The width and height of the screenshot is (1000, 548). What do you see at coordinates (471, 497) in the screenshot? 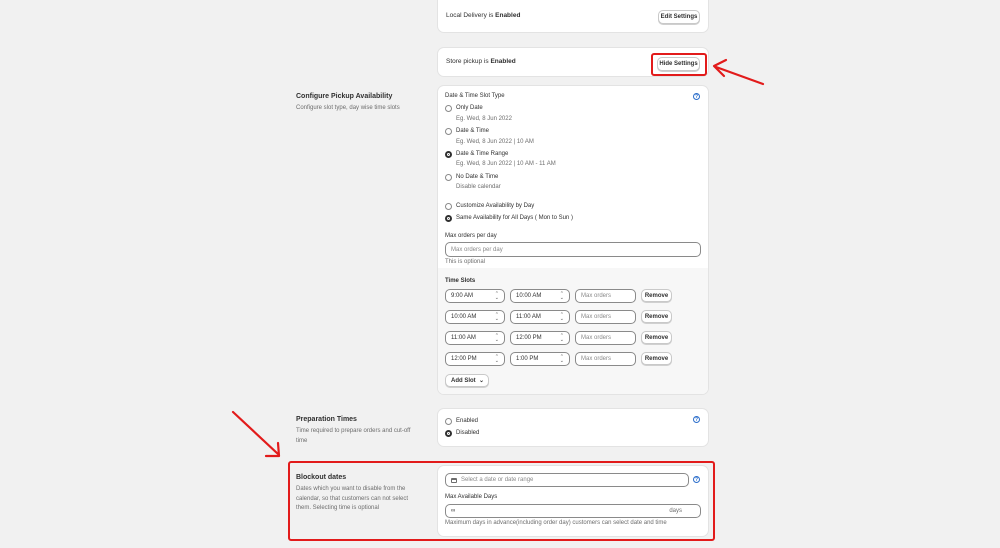
I see `max-days-label: Max Available Days` at bounding box center [471, 497].